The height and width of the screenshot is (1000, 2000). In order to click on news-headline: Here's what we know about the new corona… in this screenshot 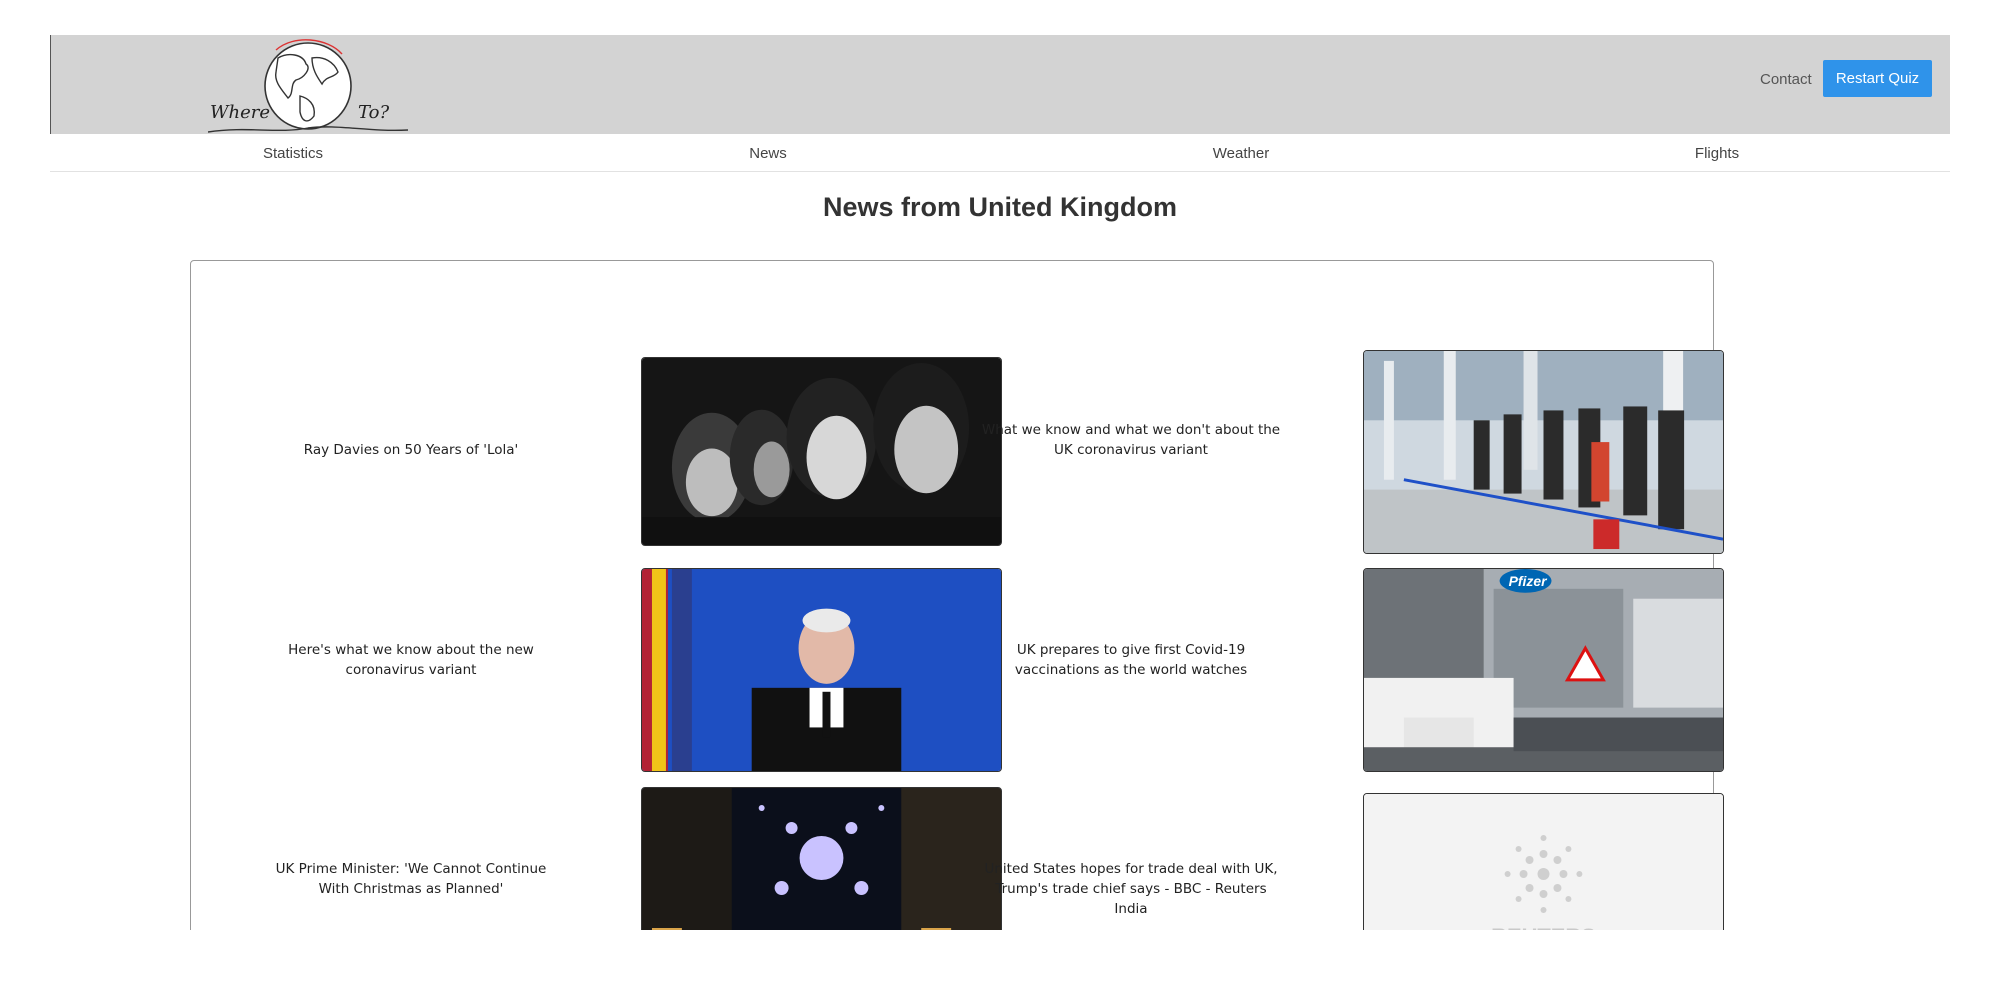, I will do `click(411, 660)`.